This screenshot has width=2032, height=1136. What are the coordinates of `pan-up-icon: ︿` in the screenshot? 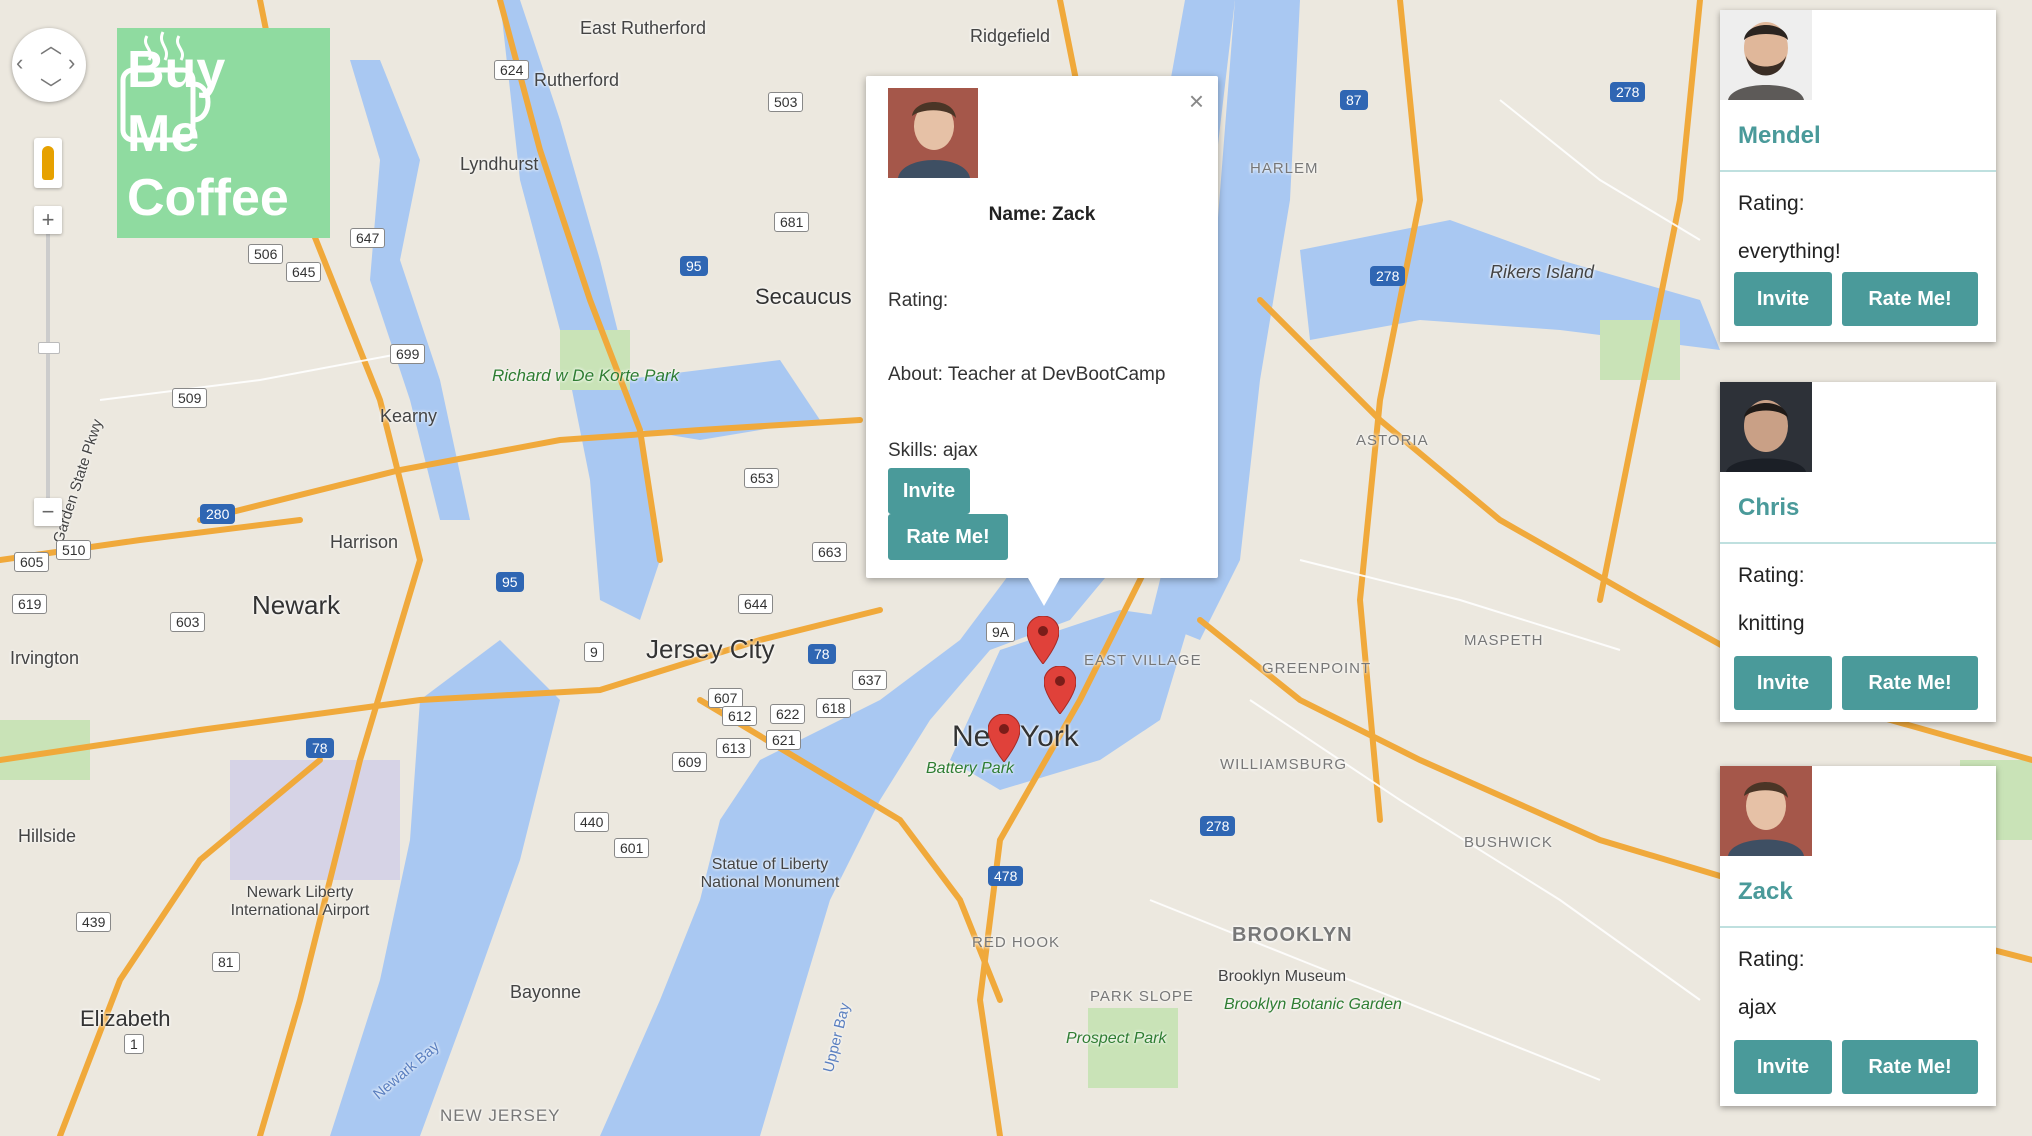 It's located at (51, 44).